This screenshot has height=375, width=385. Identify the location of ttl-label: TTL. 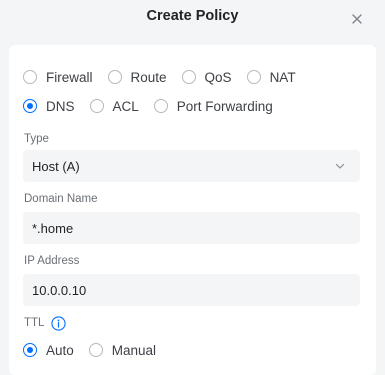
(34, 323).